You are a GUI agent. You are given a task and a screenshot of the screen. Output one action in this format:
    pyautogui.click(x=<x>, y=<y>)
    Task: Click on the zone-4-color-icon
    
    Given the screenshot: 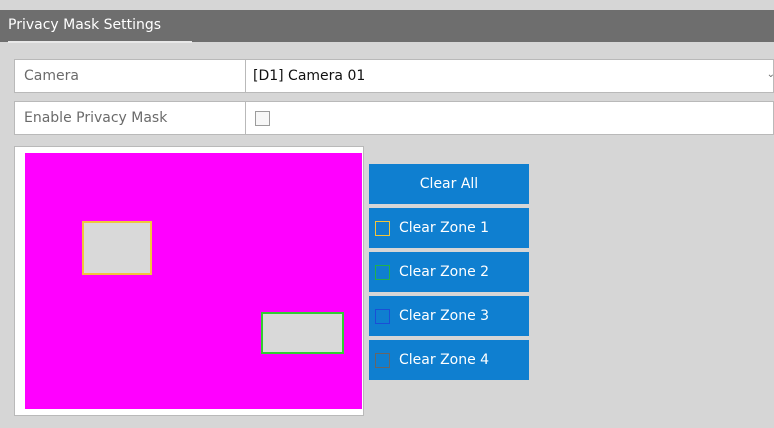 What is the action you would take?
    pyautogui.click(x=382, y=360)
    